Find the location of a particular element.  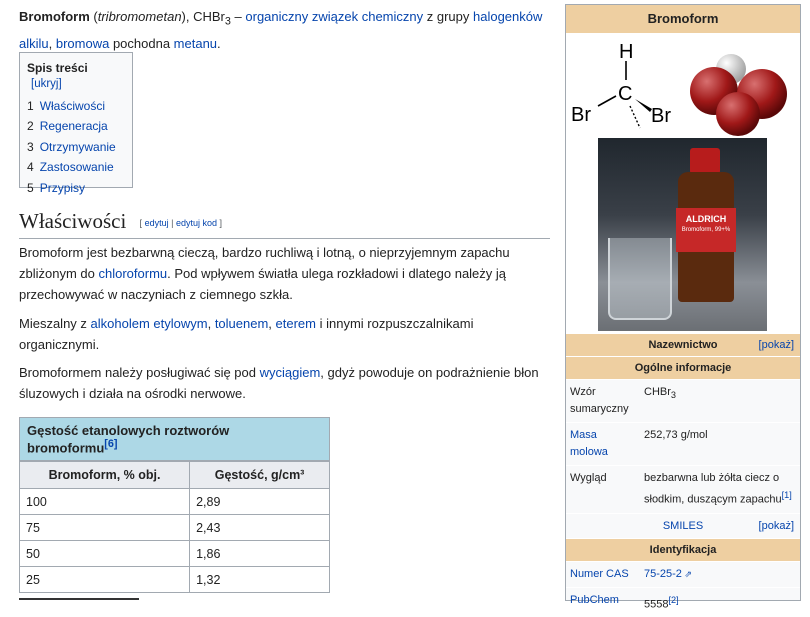

section-identyfikacja: Identyfikacja is located at coordinates (683, 549).